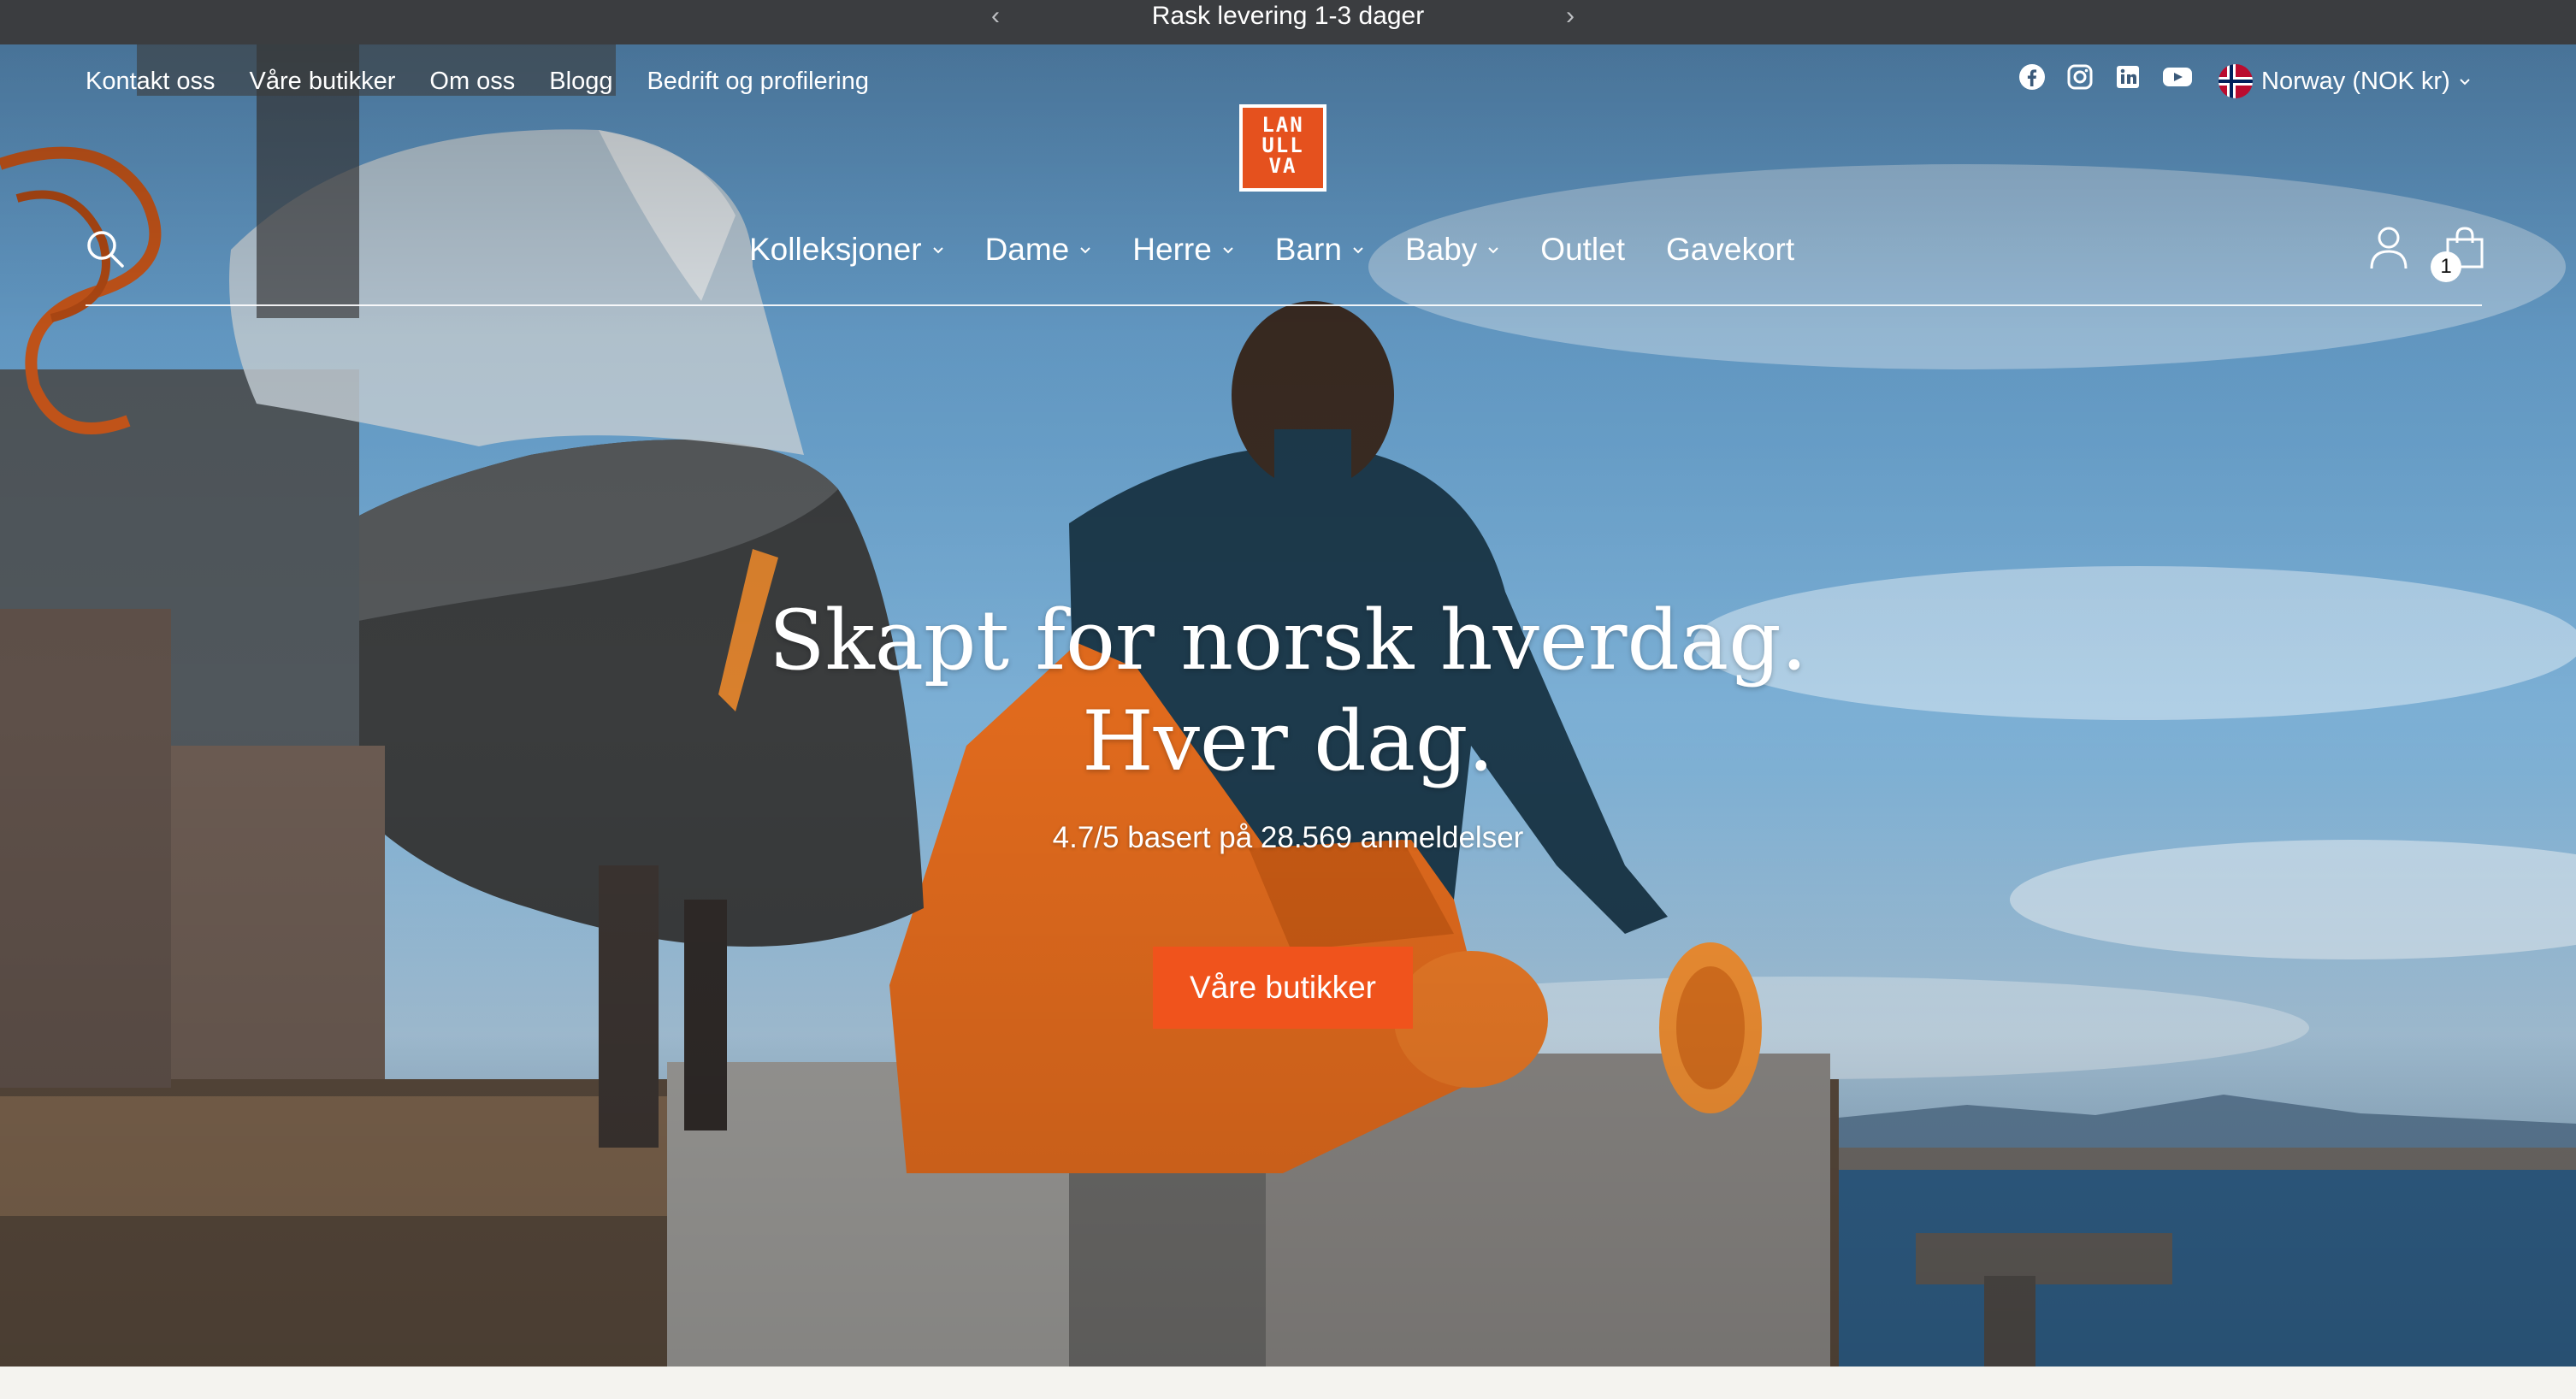 This screenshot has height=1399, width=2576. Describe the element at coordinates (2355, 81) in the screenshot. I see `region-label: Norway (NOK kr)` at that location.